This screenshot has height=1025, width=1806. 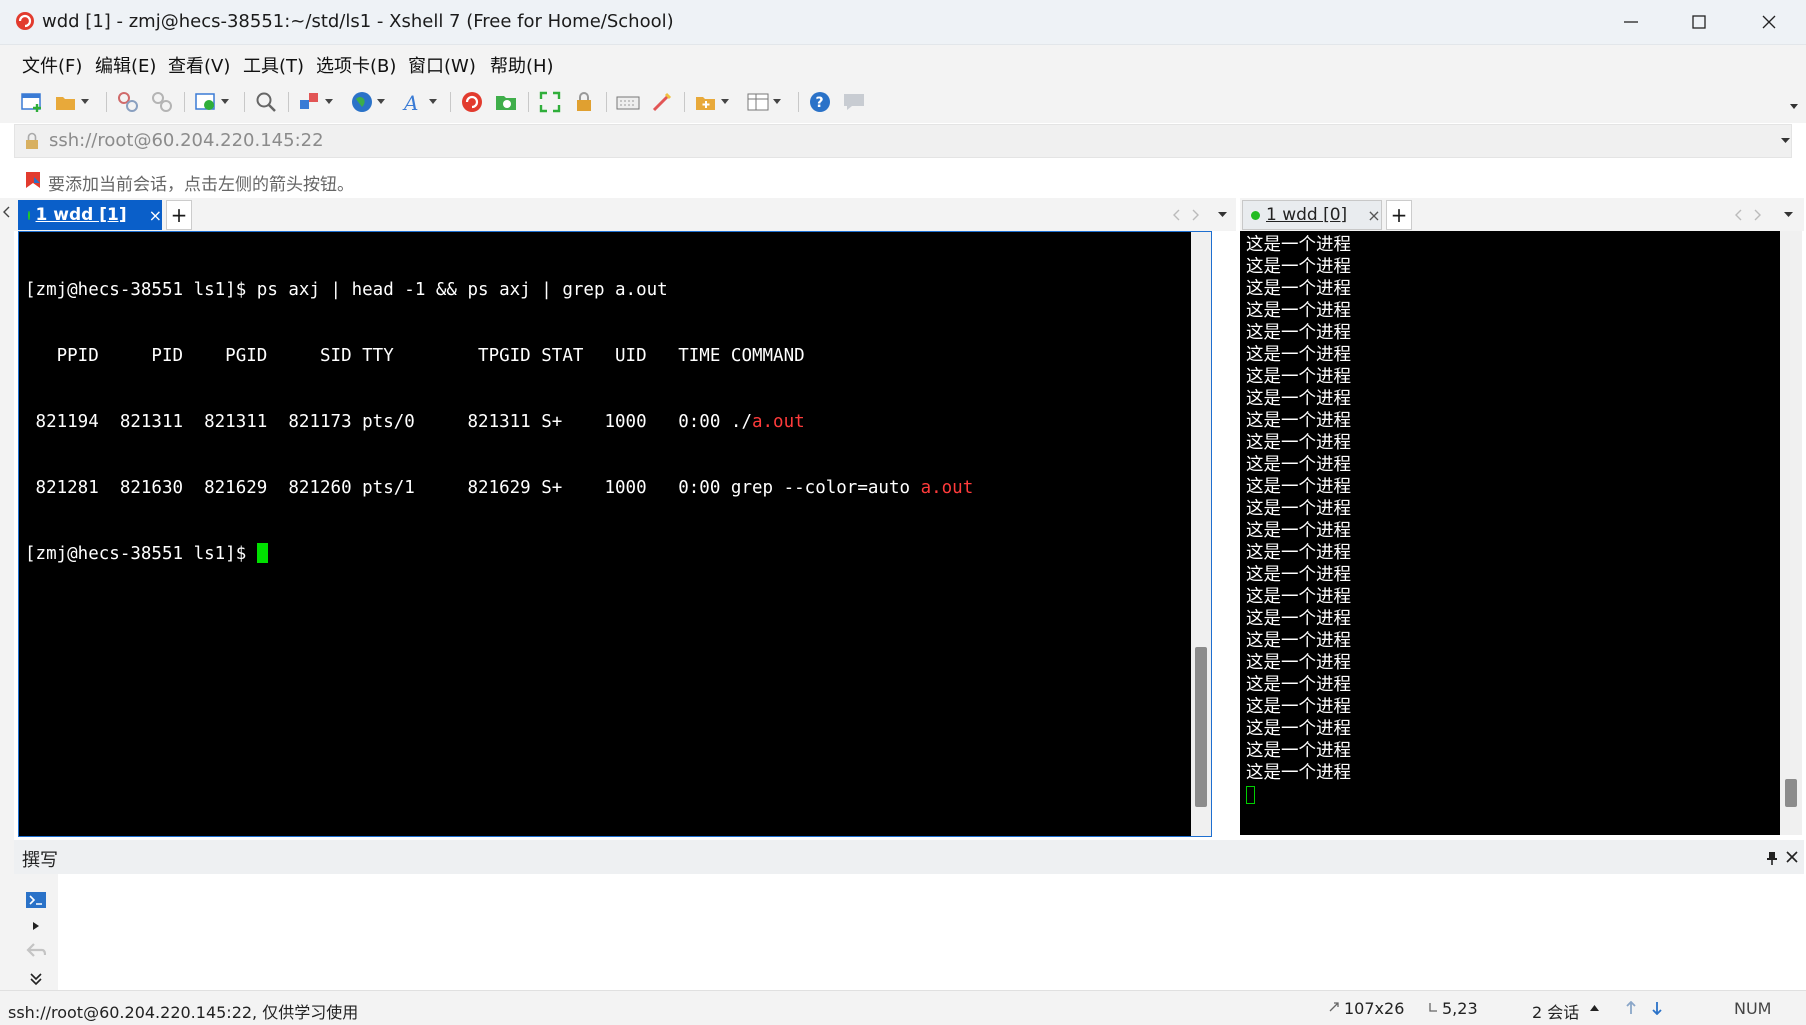 I want to click on double-chevron-down-icon, so click(x=36, y=979).